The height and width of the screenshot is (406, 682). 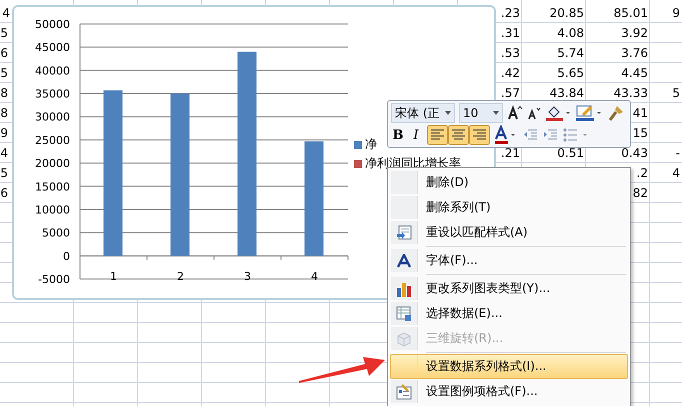 I want to click on axis-label: 10000, so click(x=52, y=209).